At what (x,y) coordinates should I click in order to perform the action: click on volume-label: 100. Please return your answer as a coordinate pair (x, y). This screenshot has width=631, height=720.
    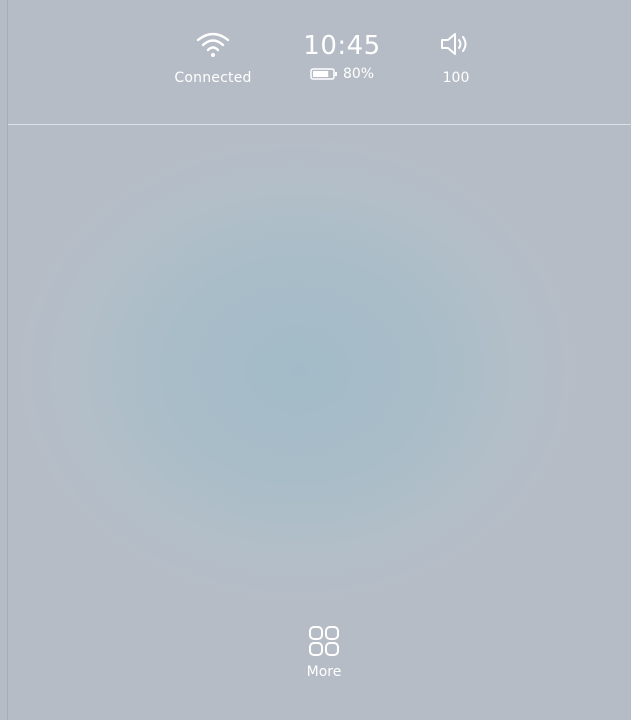
    Looking at the image, I should click on (456, 78).